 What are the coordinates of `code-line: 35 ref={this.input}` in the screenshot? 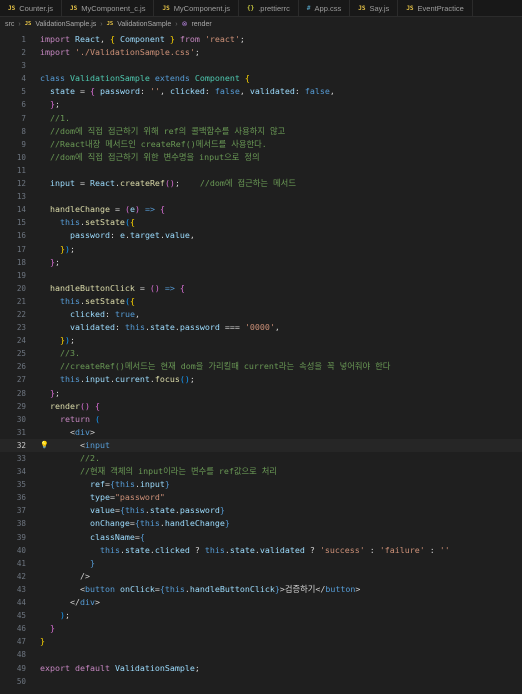 It's located at (261, 484).